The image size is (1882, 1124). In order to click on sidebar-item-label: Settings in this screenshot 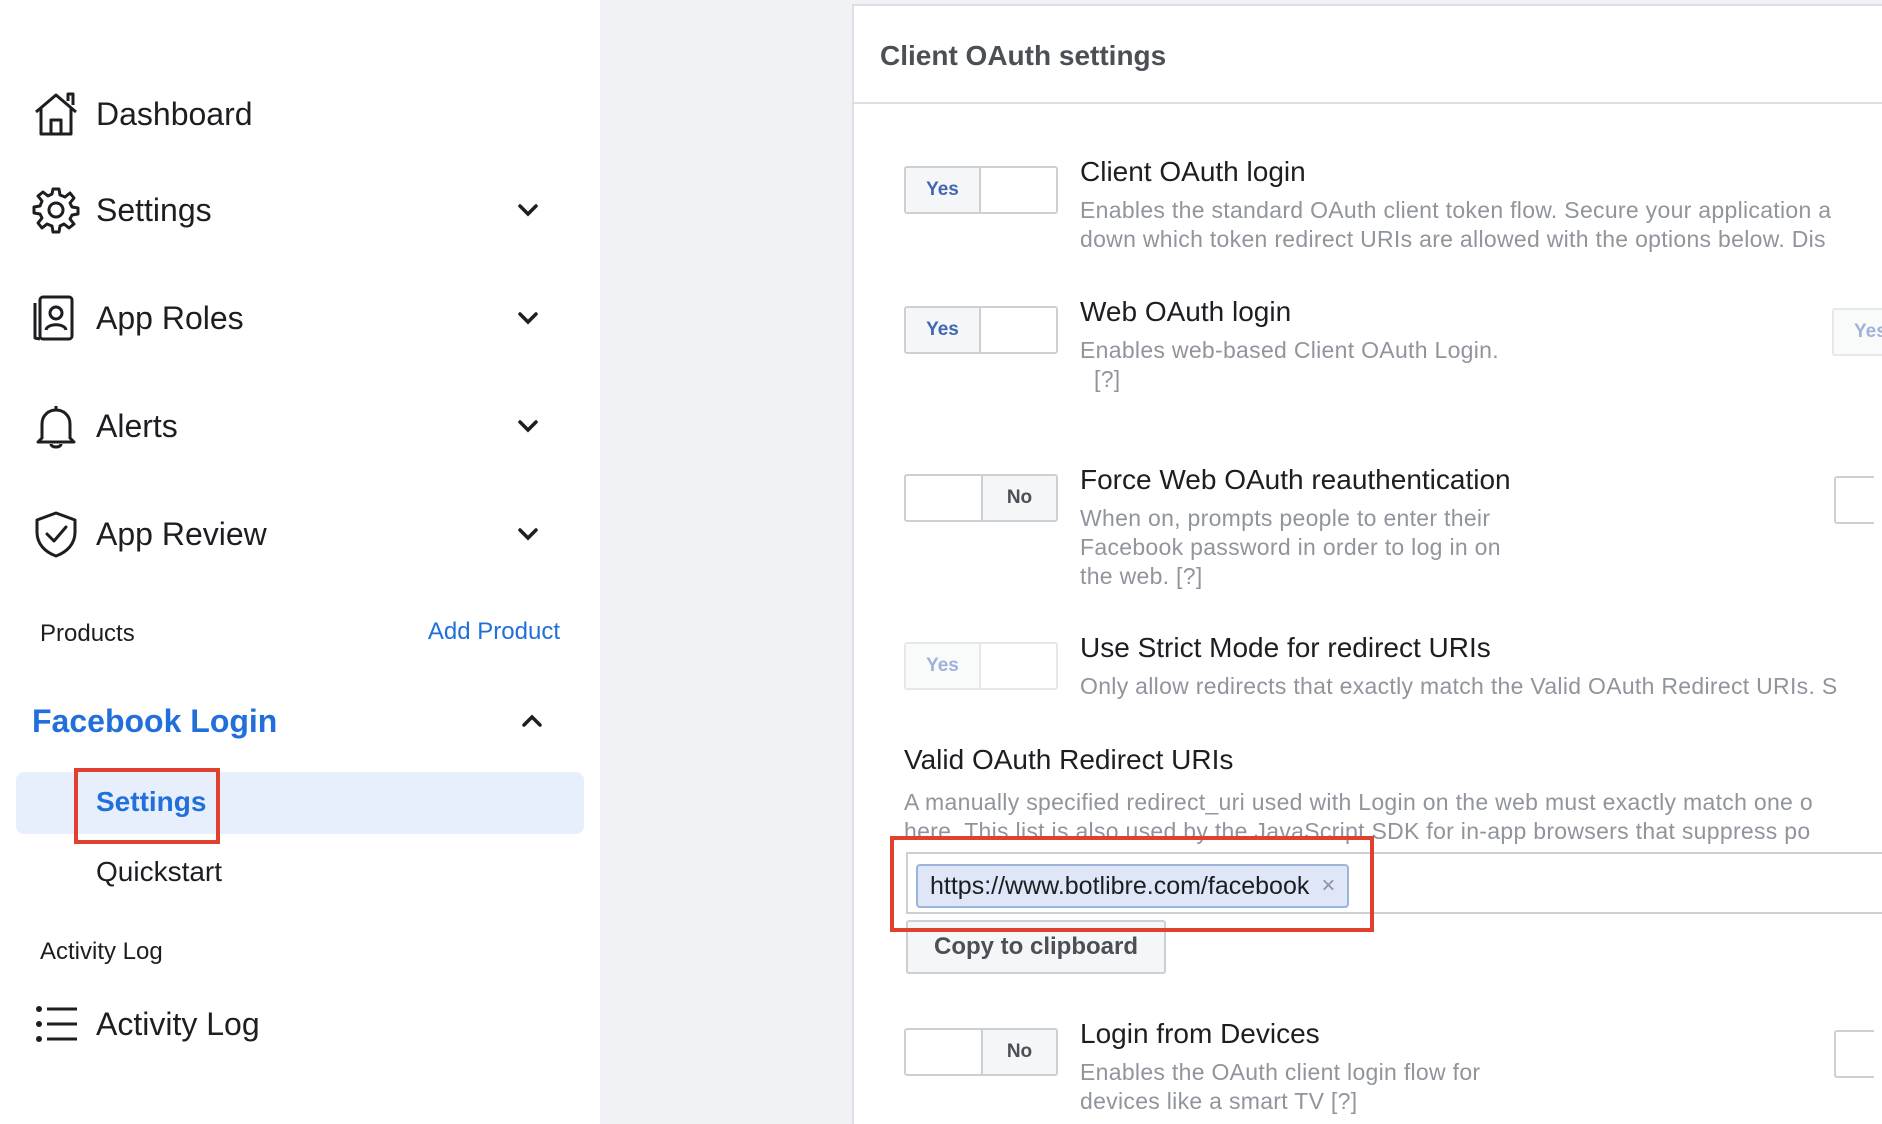, I will do `click(154, 209)`.